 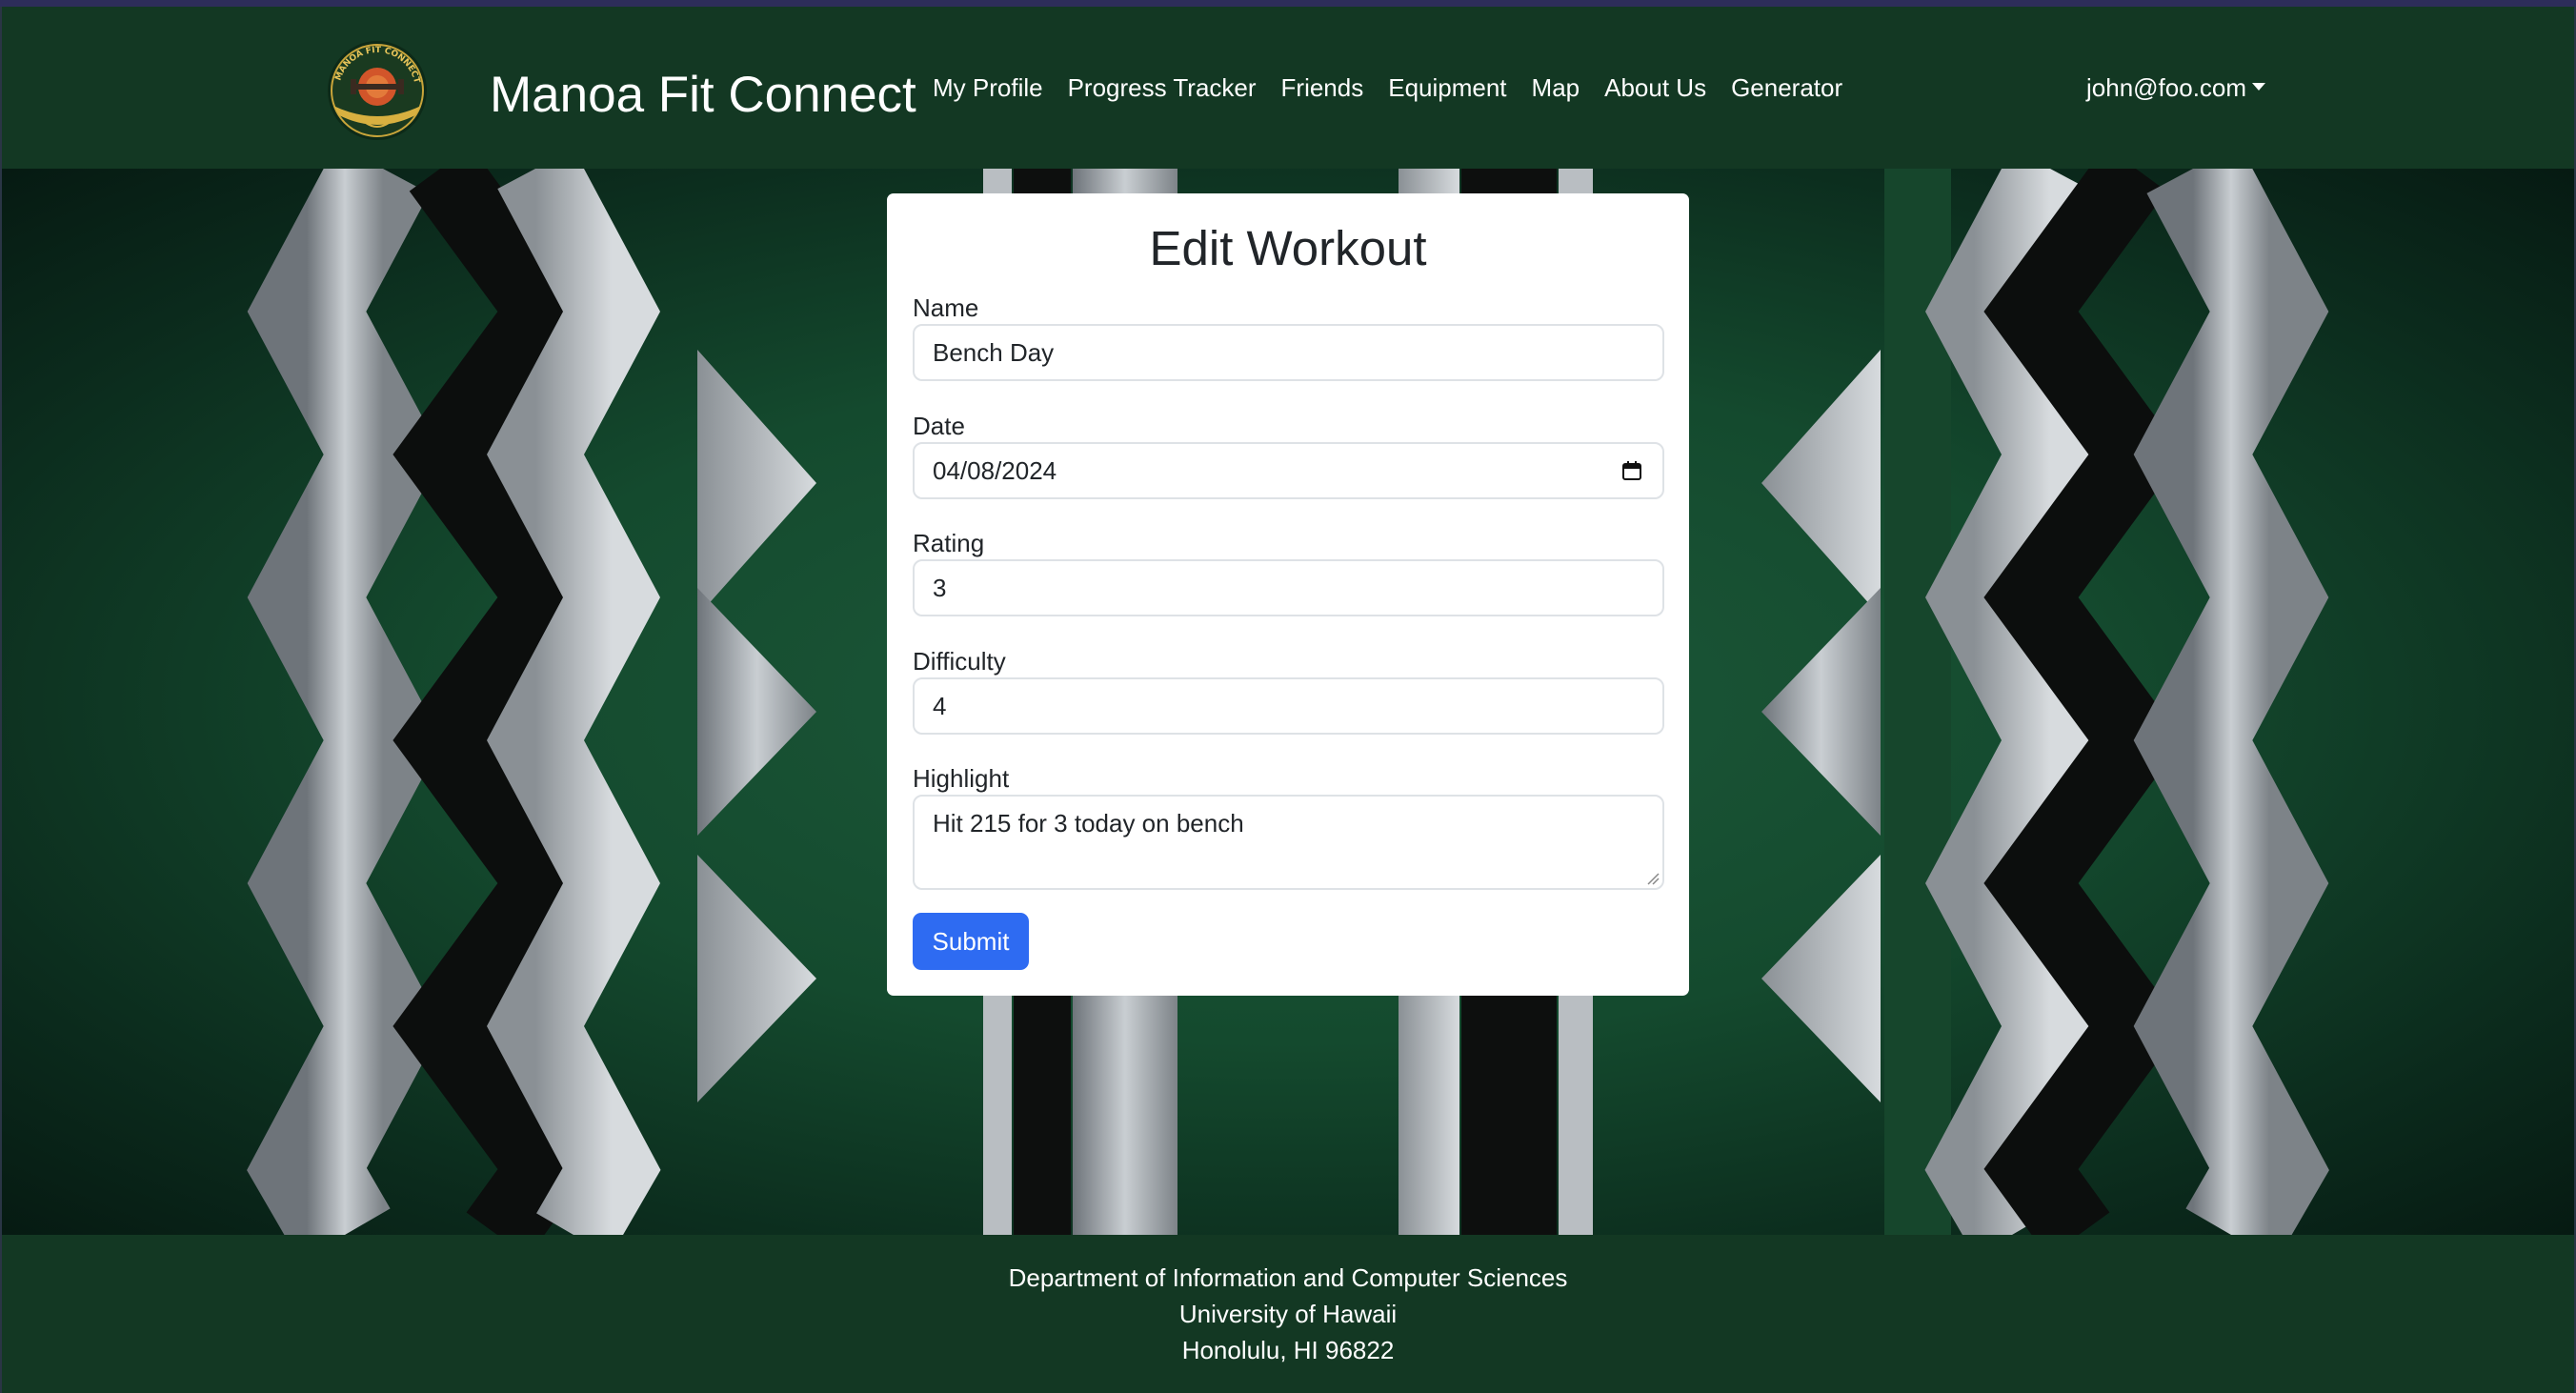 I want to click on date-value: 04/08/2024, so click(x=995, y=470).